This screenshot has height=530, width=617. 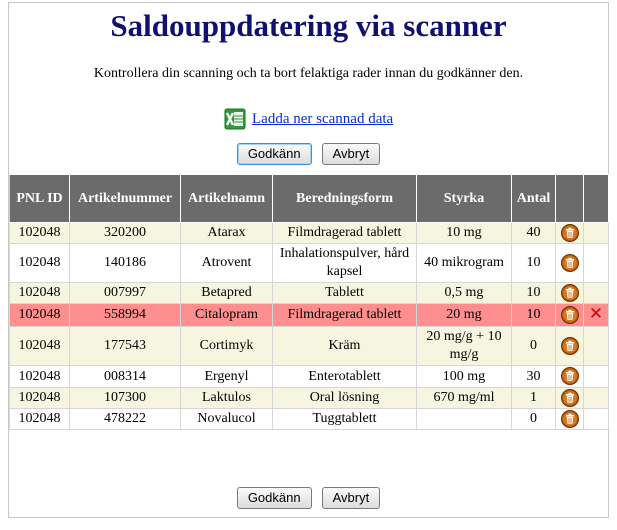 What do you see at coordinates (533, 198) in the screenshot?
I see `header-quantity: Antal` at bounding box center [533, 198].